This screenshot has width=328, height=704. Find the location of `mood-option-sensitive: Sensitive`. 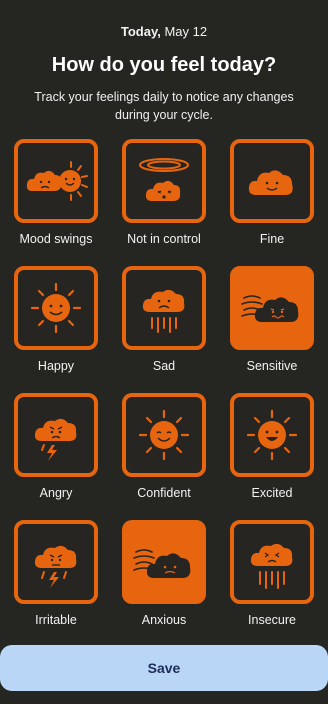

mood-option-sensitive: Sensitive is located at coordinates (272, 329).